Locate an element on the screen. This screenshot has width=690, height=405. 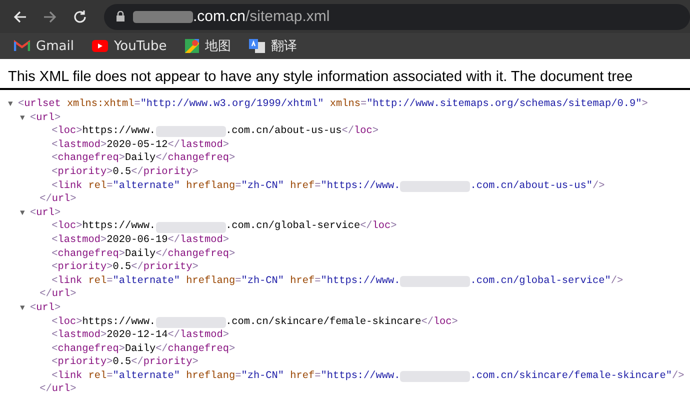
xml-code: .com.cn/about-us-us</loc> is located at coordinates (302, 132).